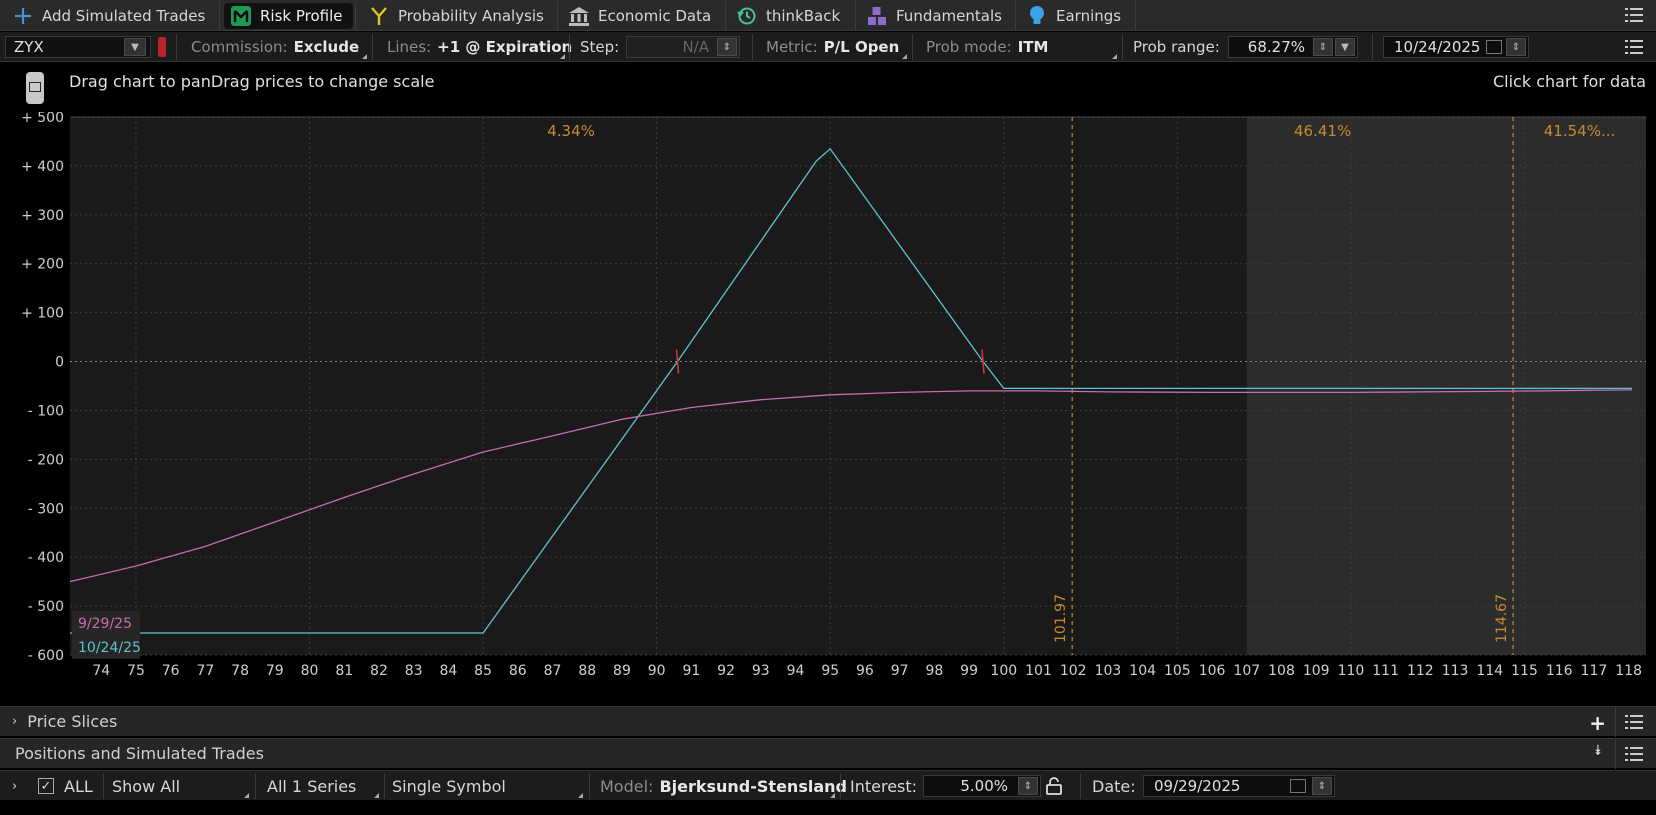  What do you see at coordinates (101, 671) in the screenshot?
I see `x-tick-label: 74` at bounding box center [101, 671].